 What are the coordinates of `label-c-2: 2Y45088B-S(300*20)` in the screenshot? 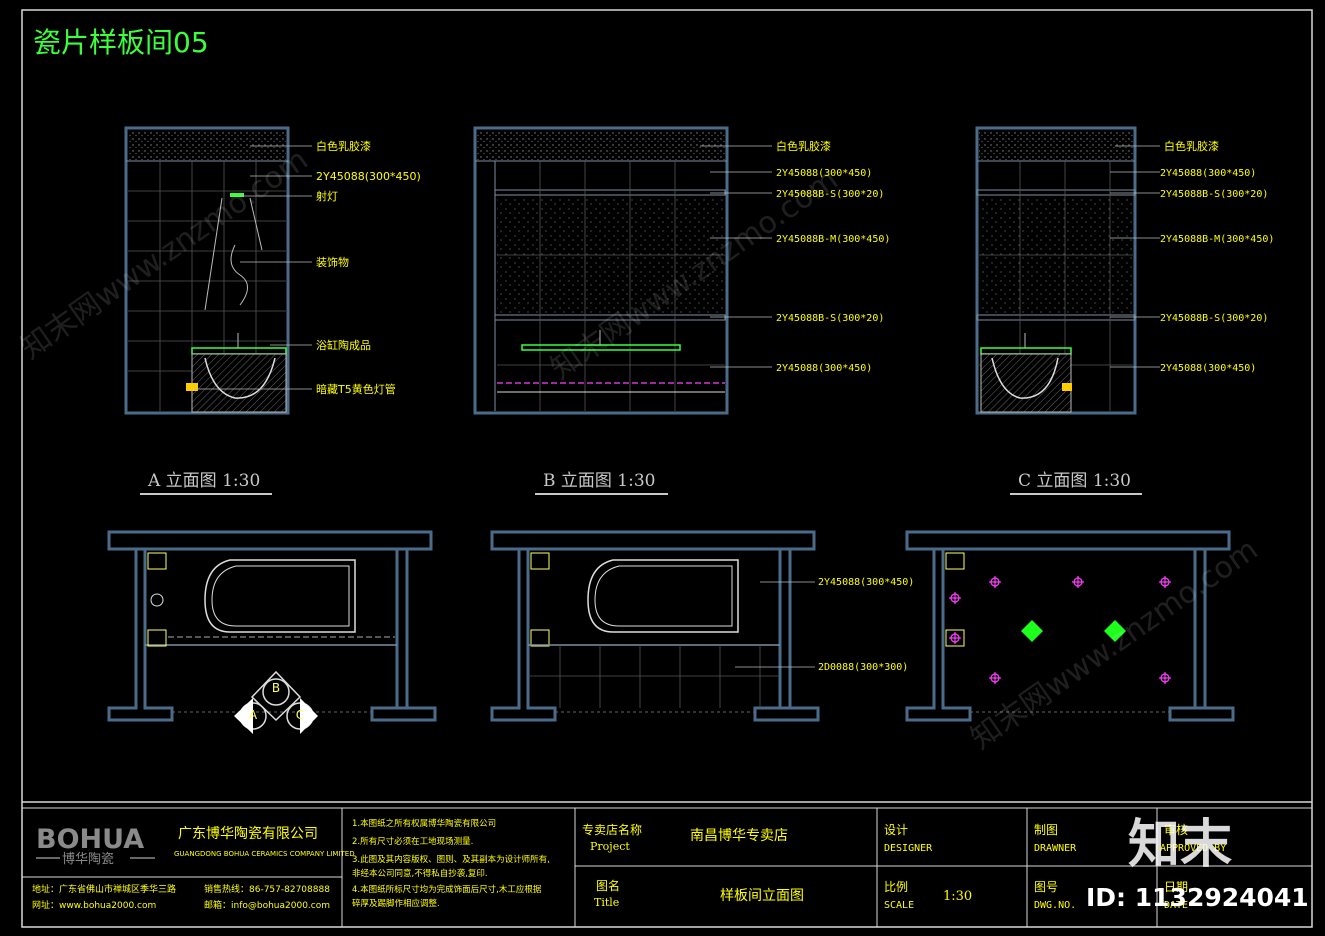 It's located at (1214, 194).